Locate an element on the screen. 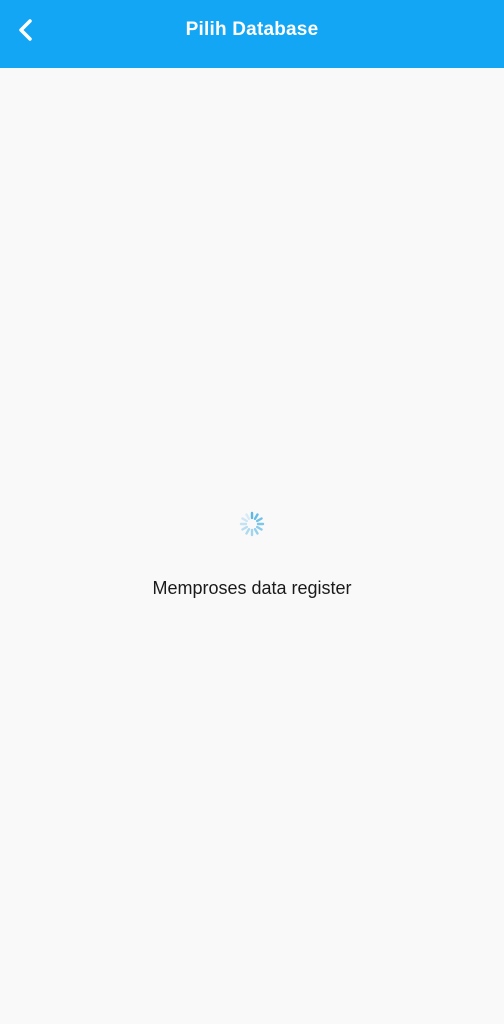  chevron-left-icon is located at coordinates (25, 30).